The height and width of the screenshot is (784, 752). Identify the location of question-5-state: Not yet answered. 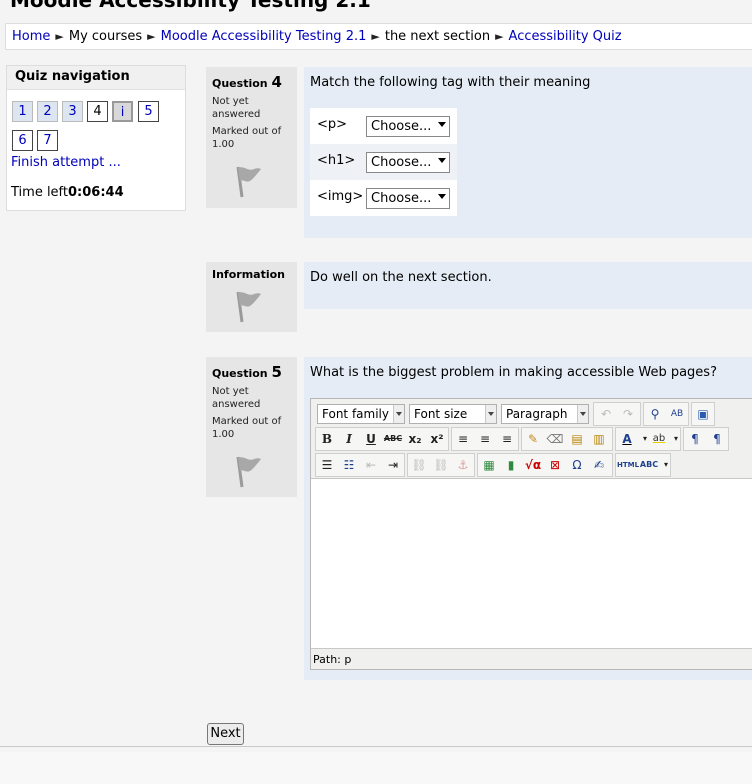
(236, 398).